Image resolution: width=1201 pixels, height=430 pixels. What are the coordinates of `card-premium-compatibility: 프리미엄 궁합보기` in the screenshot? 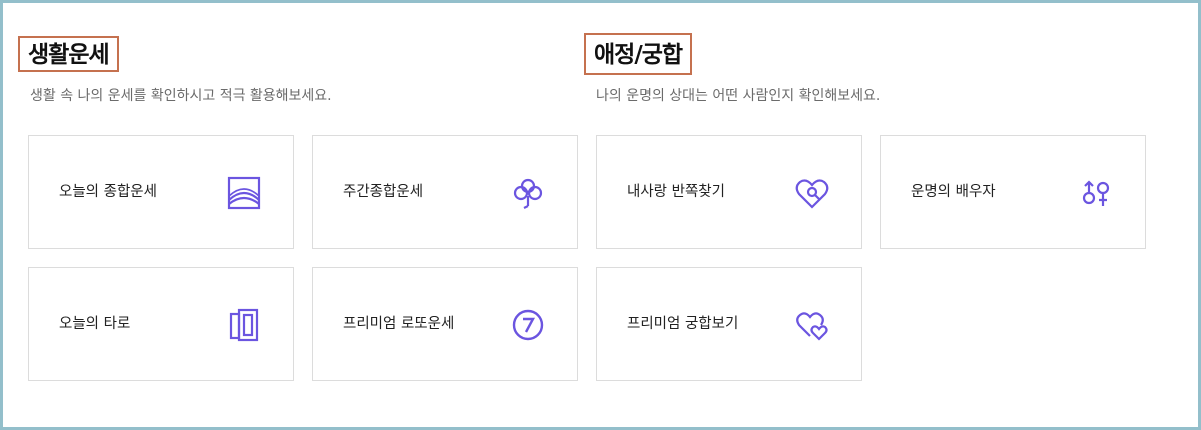 It's located at (729, 324).